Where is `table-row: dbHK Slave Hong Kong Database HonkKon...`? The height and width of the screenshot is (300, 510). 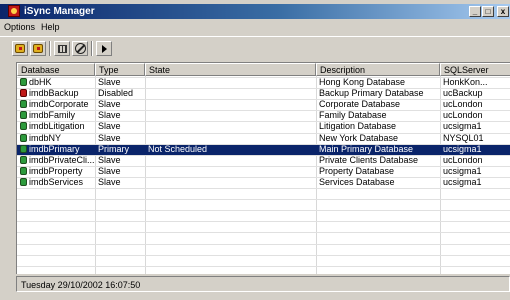 table-row: dbHK Slave Hong Kong Database HonkKon... is located at coordinates (263, 82).